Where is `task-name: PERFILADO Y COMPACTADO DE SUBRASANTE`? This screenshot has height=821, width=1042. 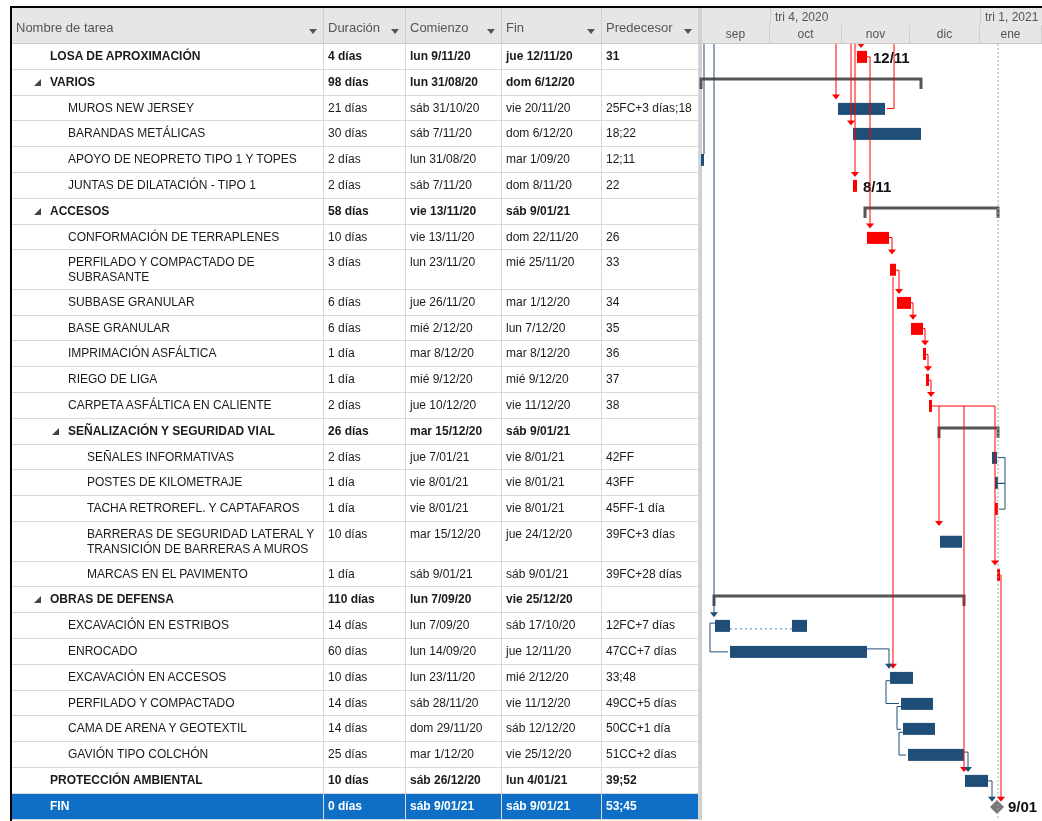 task-name: PERFILADO Y COMPACTADO DE SUBRASANTE is located at coordinates (162, 270).